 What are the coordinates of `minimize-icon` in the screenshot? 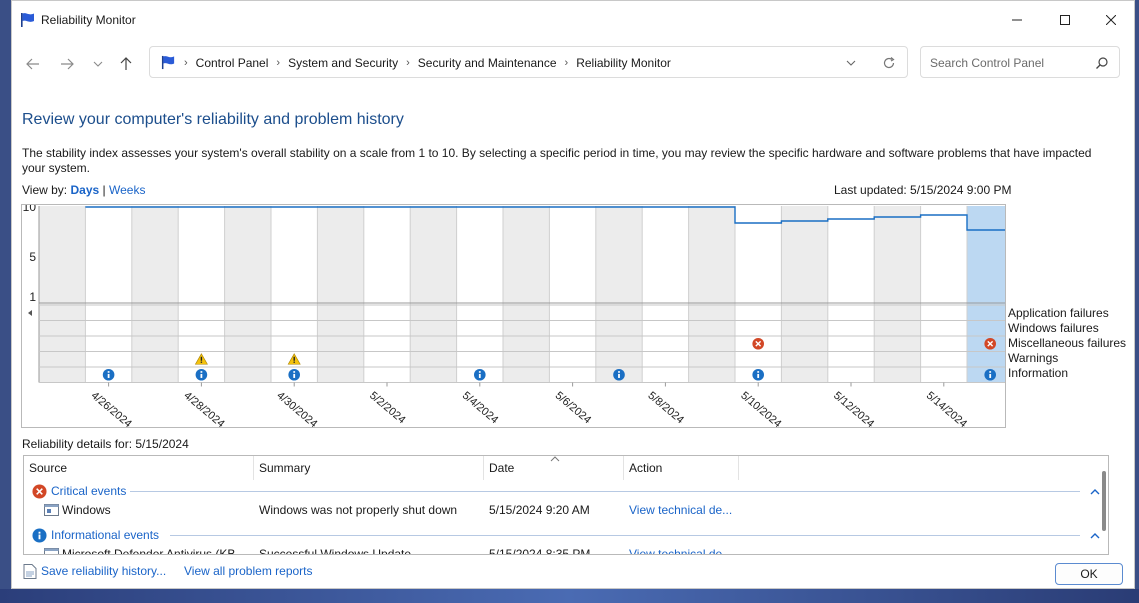 It's located at (1017, 20).